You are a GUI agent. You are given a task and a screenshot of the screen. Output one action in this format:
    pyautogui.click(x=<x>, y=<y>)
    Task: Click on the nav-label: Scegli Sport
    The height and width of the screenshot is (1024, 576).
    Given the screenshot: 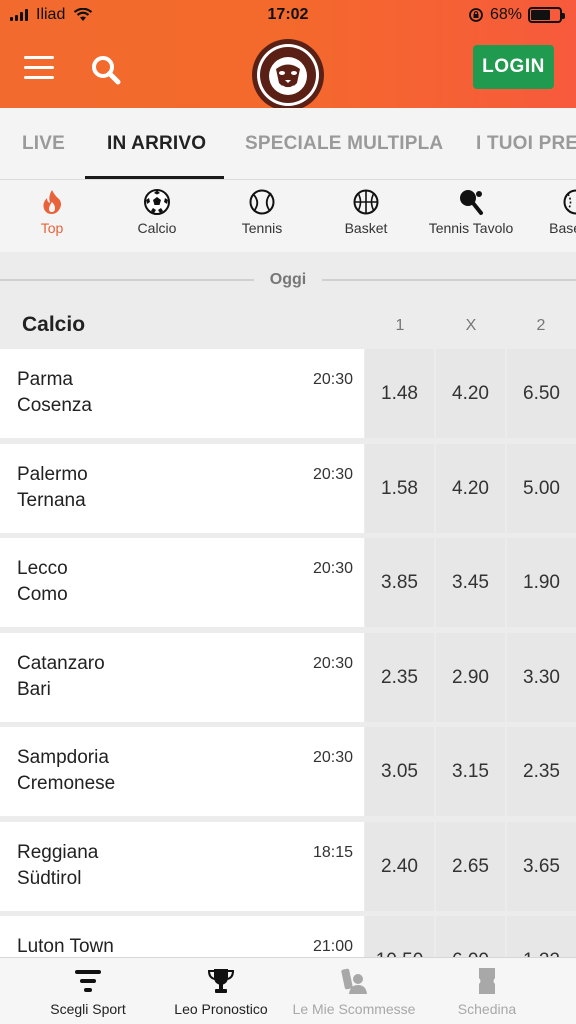 What is the action you would take?
    pyautogui.click(x=88, y=1009)
    